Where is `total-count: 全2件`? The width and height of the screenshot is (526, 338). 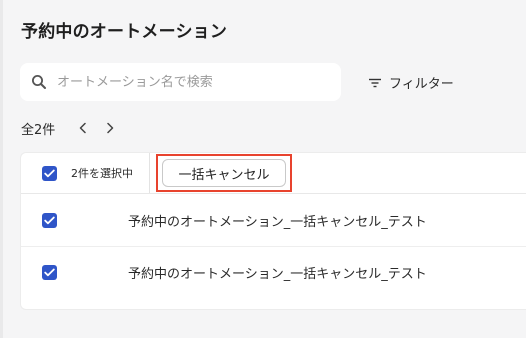 total-count: 全2件 is located at coordinates (38, 130).